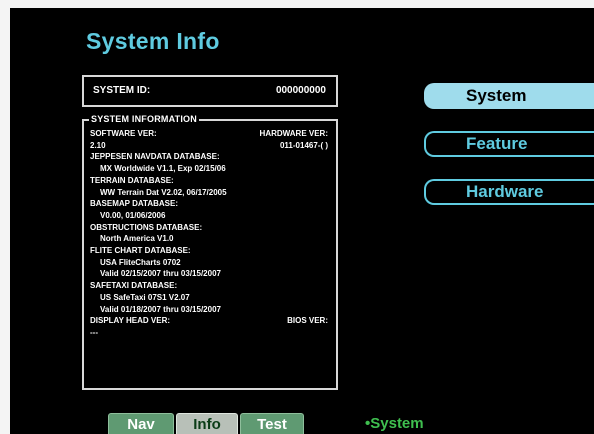 Image resolution: width=594 pixels, height=434 pixels. What do you see at coordinates (496, 95) in the screenshot?
I see `system-button-label: System` at bounding box center [496, 95].